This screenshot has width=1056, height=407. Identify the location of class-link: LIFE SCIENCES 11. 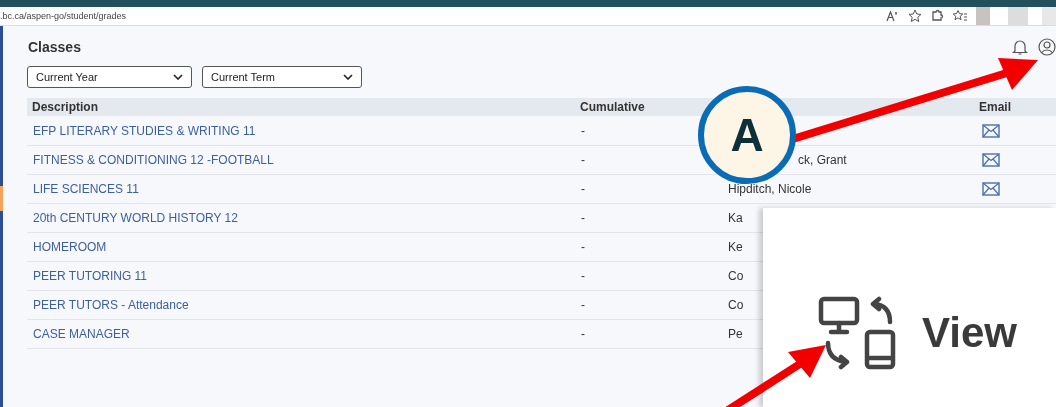
(86, 189).